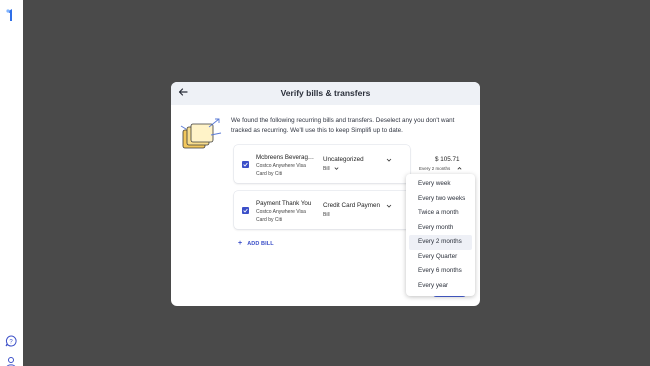 The image size is (650, 366). Describe the element at coordinates (326, 215) in the screenshot. I see `bill-type-label: Bill` at that location.